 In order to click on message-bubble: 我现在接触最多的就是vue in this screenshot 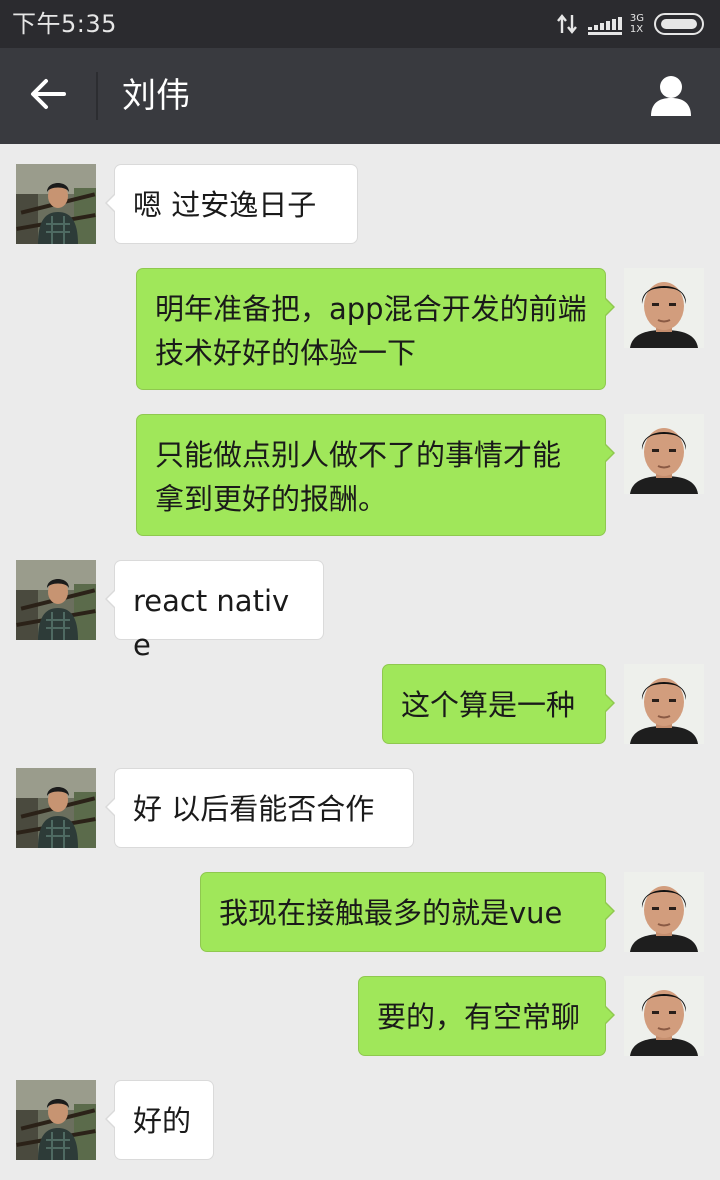, I will do `click(407, 912)`.